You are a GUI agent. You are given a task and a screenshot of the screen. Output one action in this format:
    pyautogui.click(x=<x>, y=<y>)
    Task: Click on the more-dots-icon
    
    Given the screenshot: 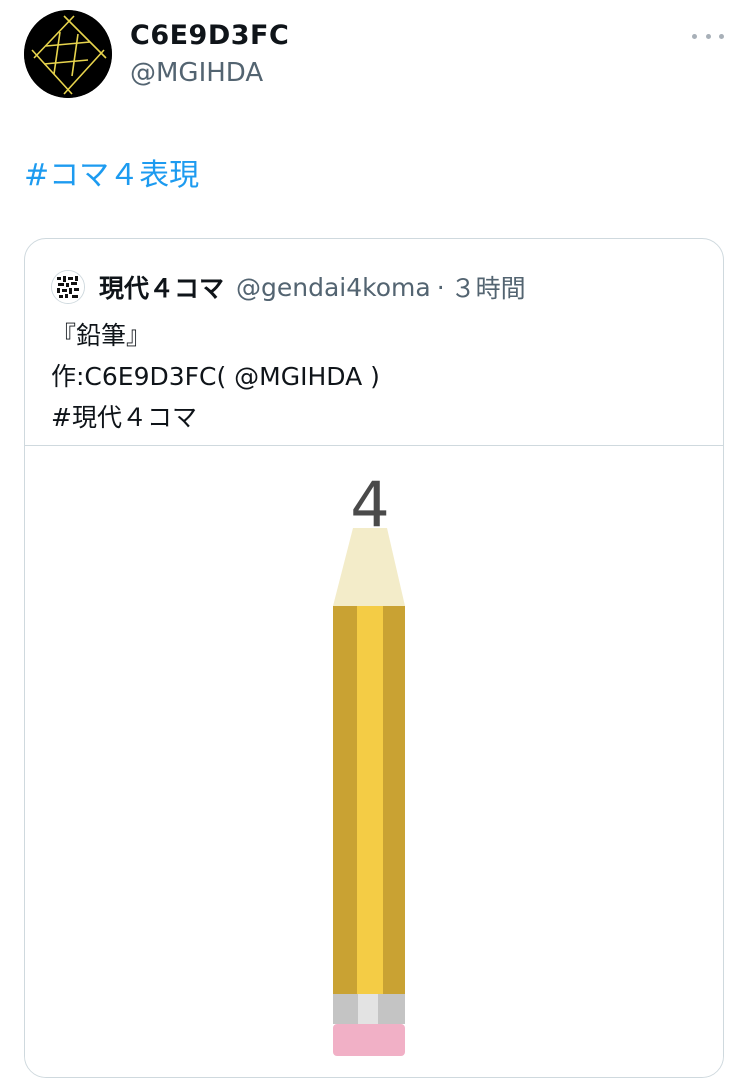 What is the action you would take?
    pyautogui.click(x=708, y=36)
    